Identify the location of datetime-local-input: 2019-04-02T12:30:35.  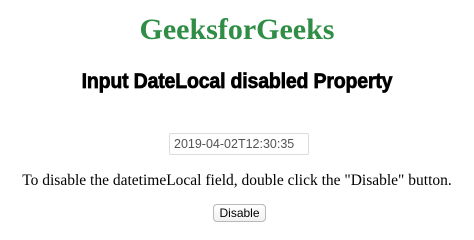
(239, 144).